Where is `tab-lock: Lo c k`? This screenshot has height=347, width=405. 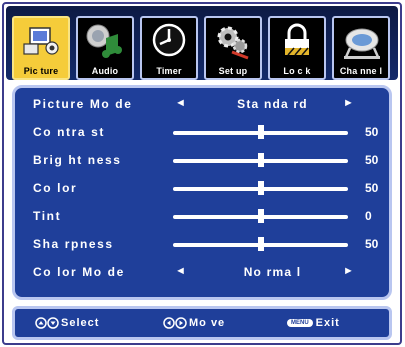 tab-lock: Lo c k is located at coordinates (297, 48).